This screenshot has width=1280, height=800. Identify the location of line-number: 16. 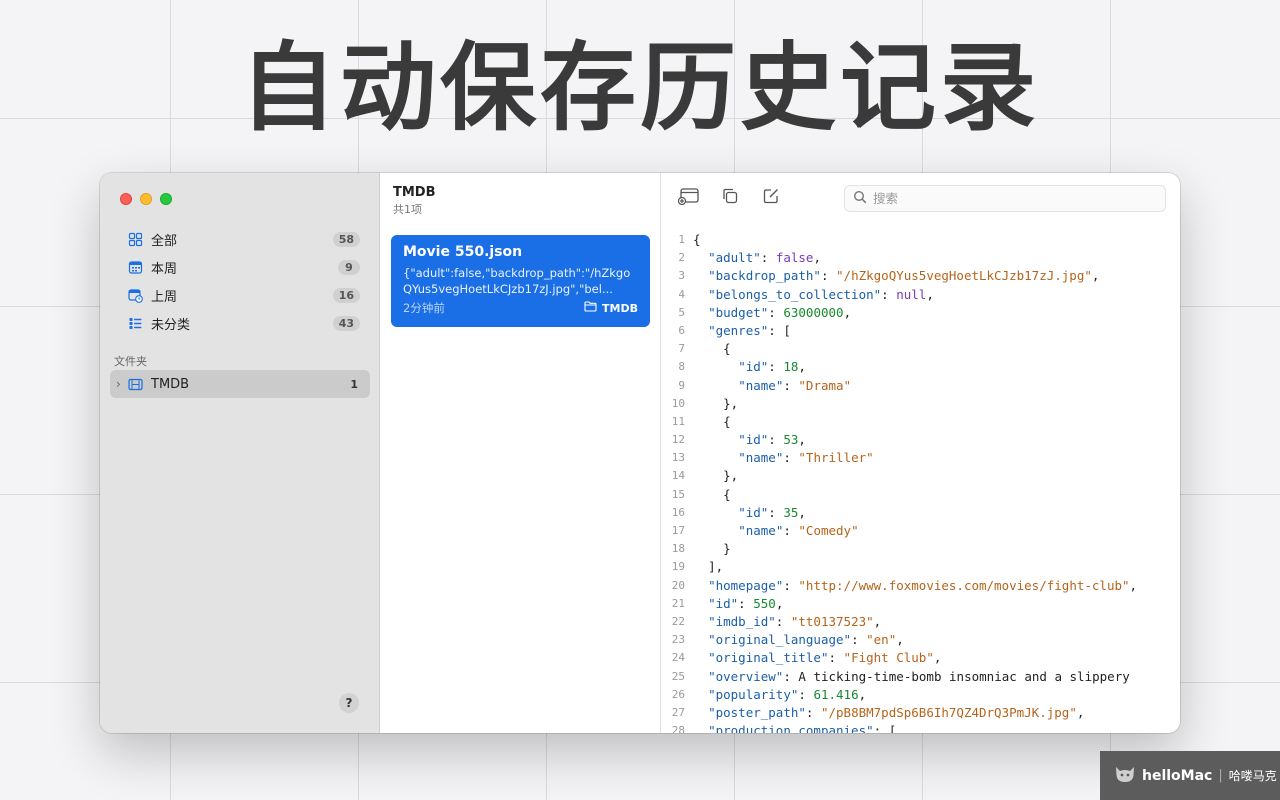
(678, 512).